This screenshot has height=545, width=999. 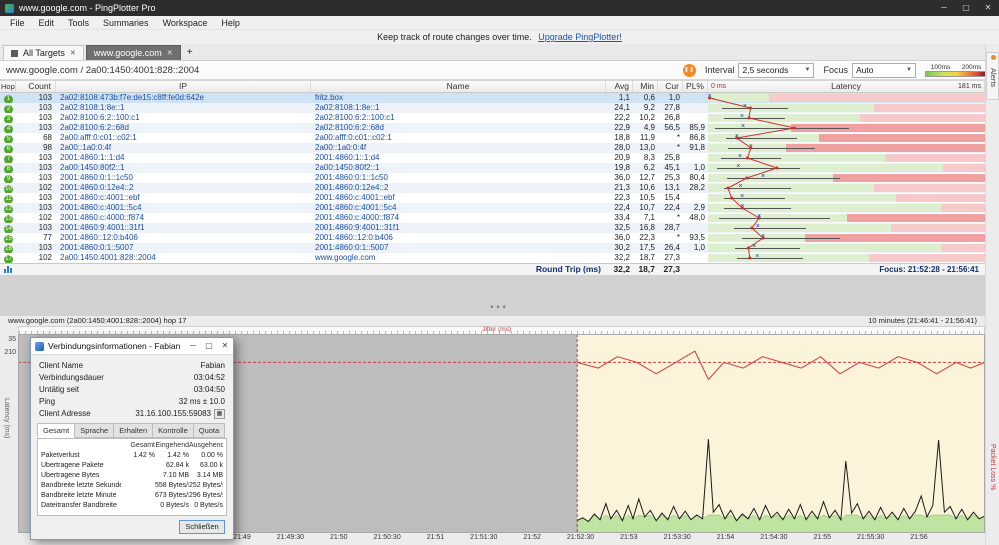 What do you see at coordinates (672, 227) in the screenshot?
I see `hop-cur: 28,7` at bounding box center [672, 227].